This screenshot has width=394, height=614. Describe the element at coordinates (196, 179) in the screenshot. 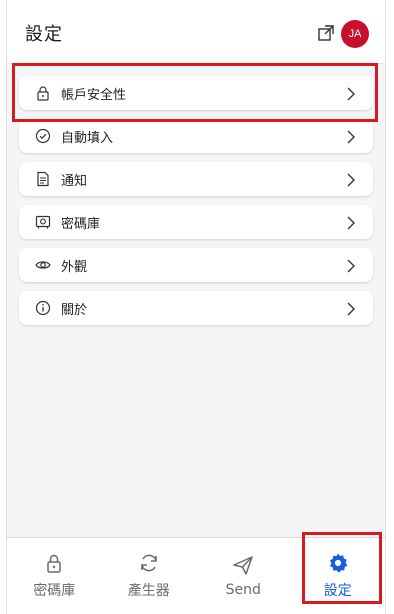

I see `settings-item-notifications: 通知` at that location.